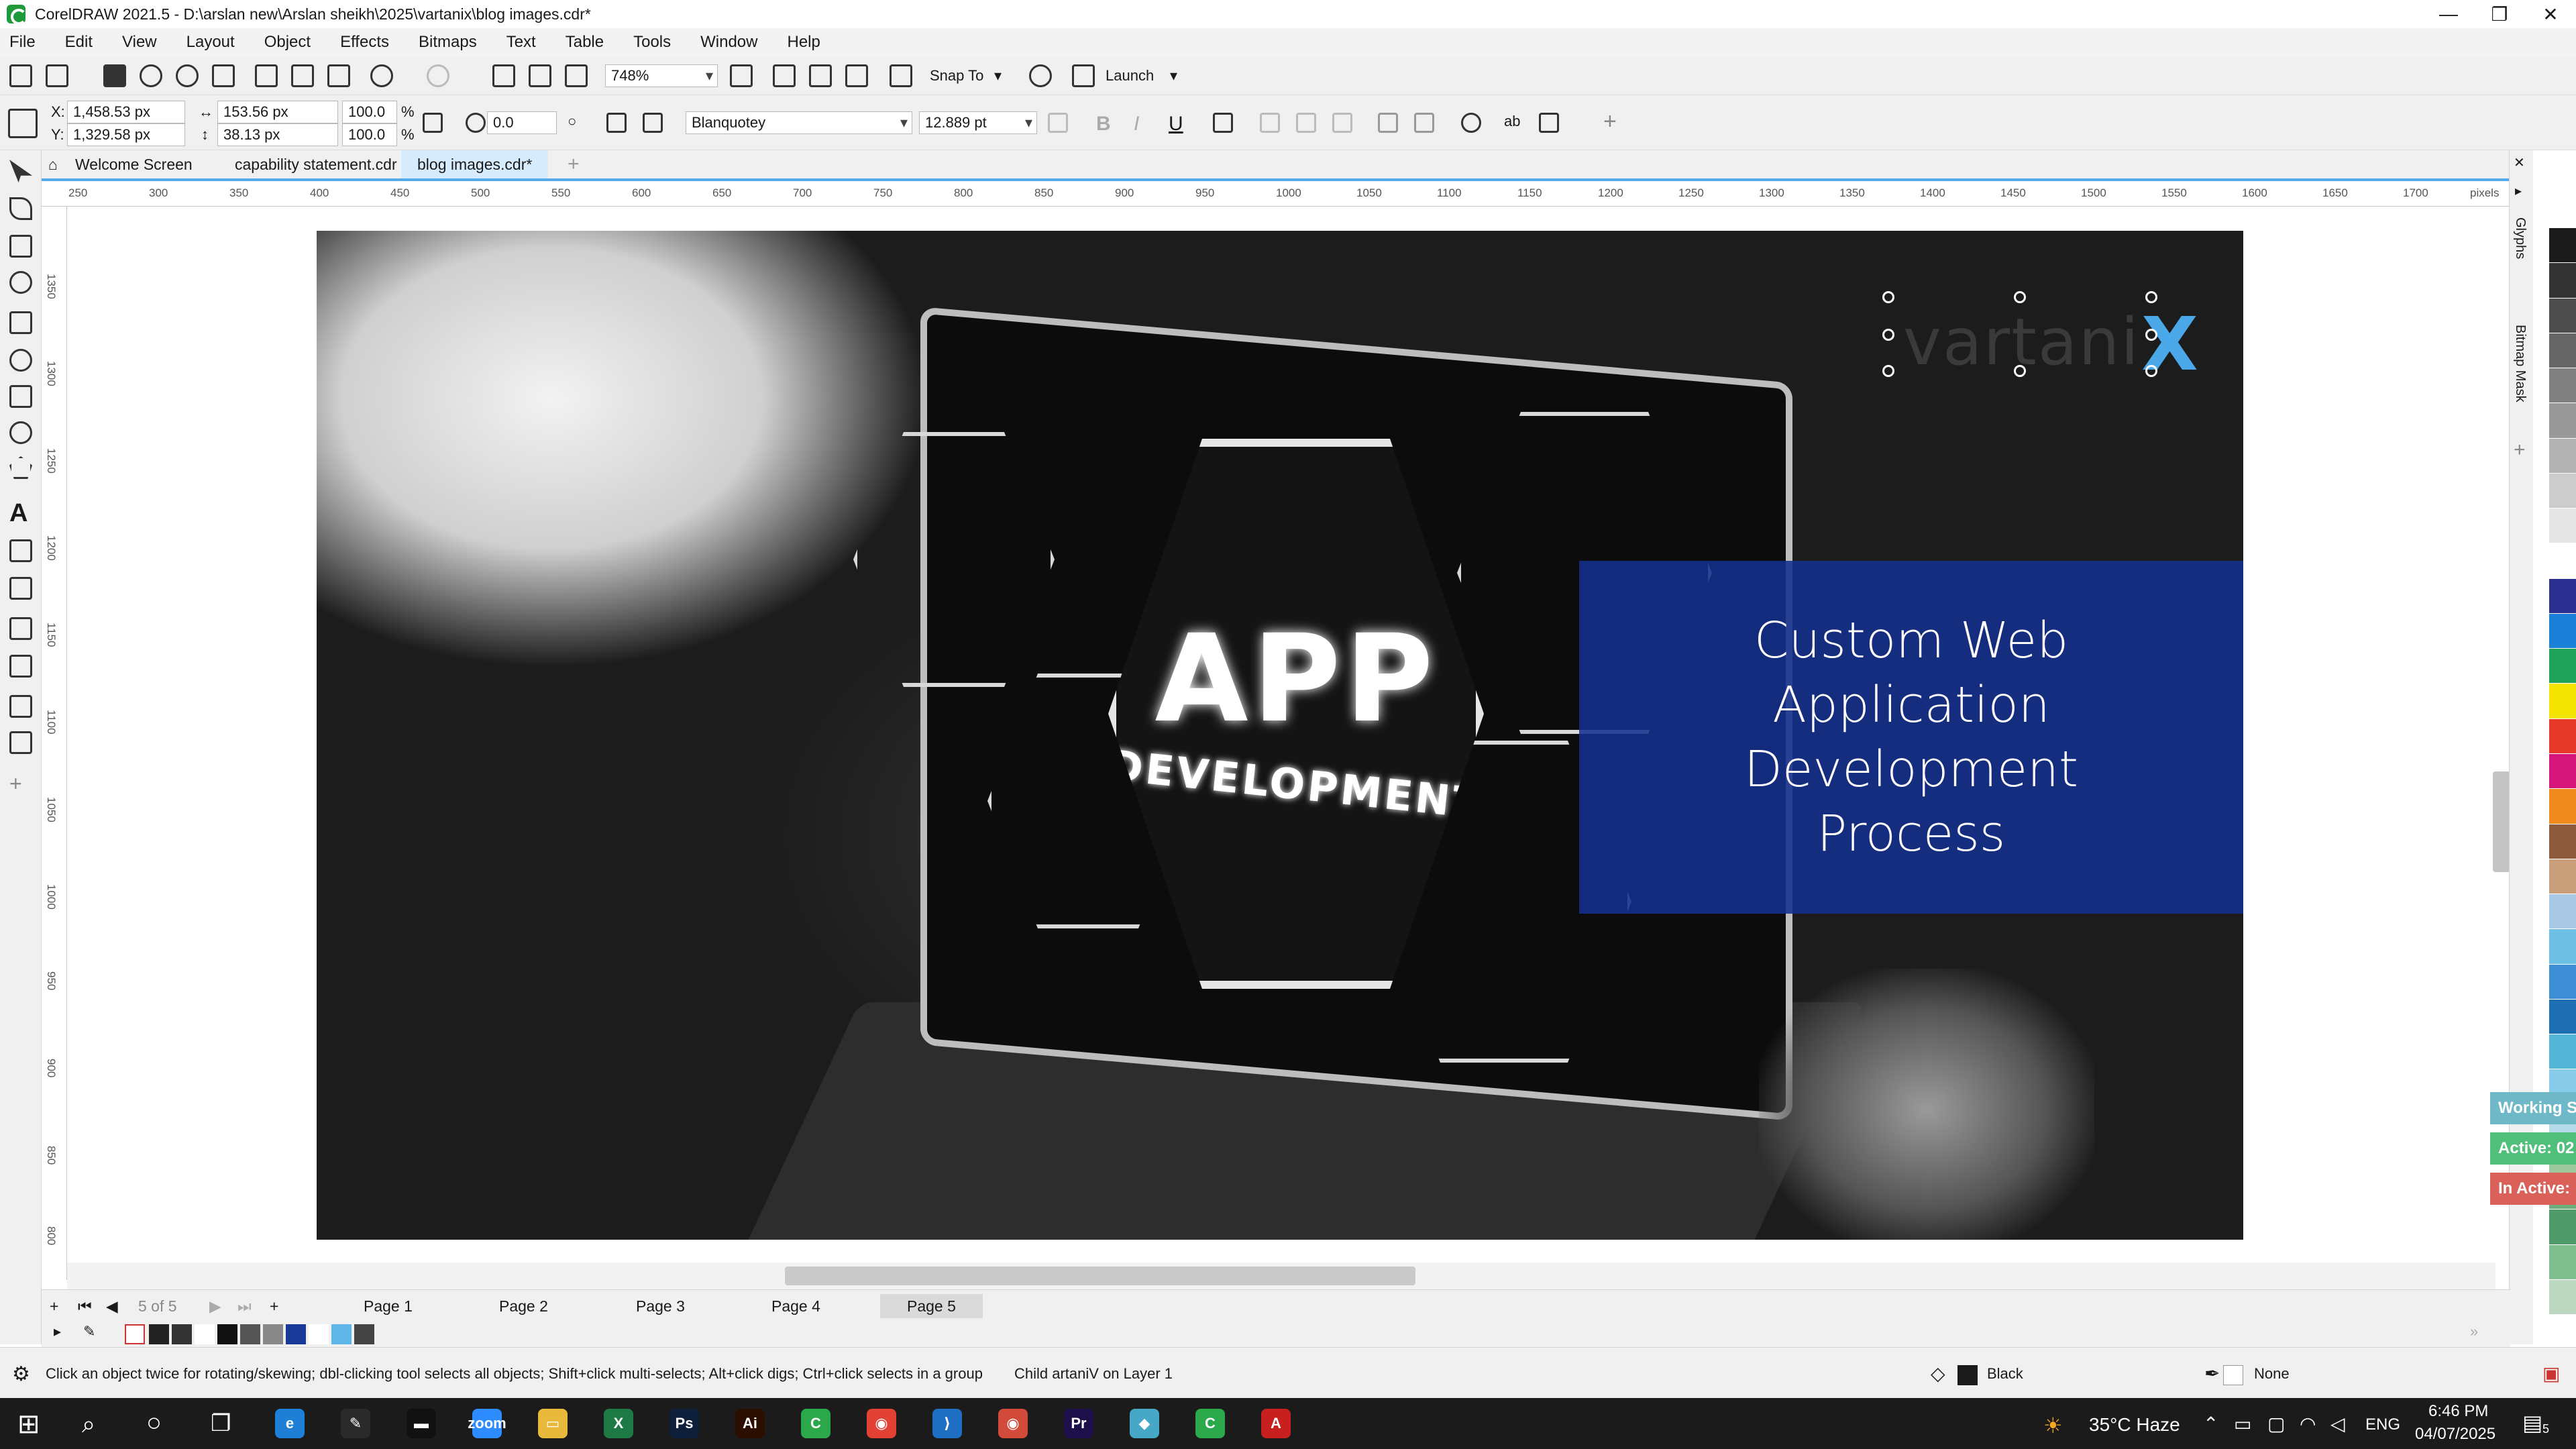 Image resolution: width=2576 pixels, height=1449 pixels. I want to click on show-rulers-icon, so click(784, 75).